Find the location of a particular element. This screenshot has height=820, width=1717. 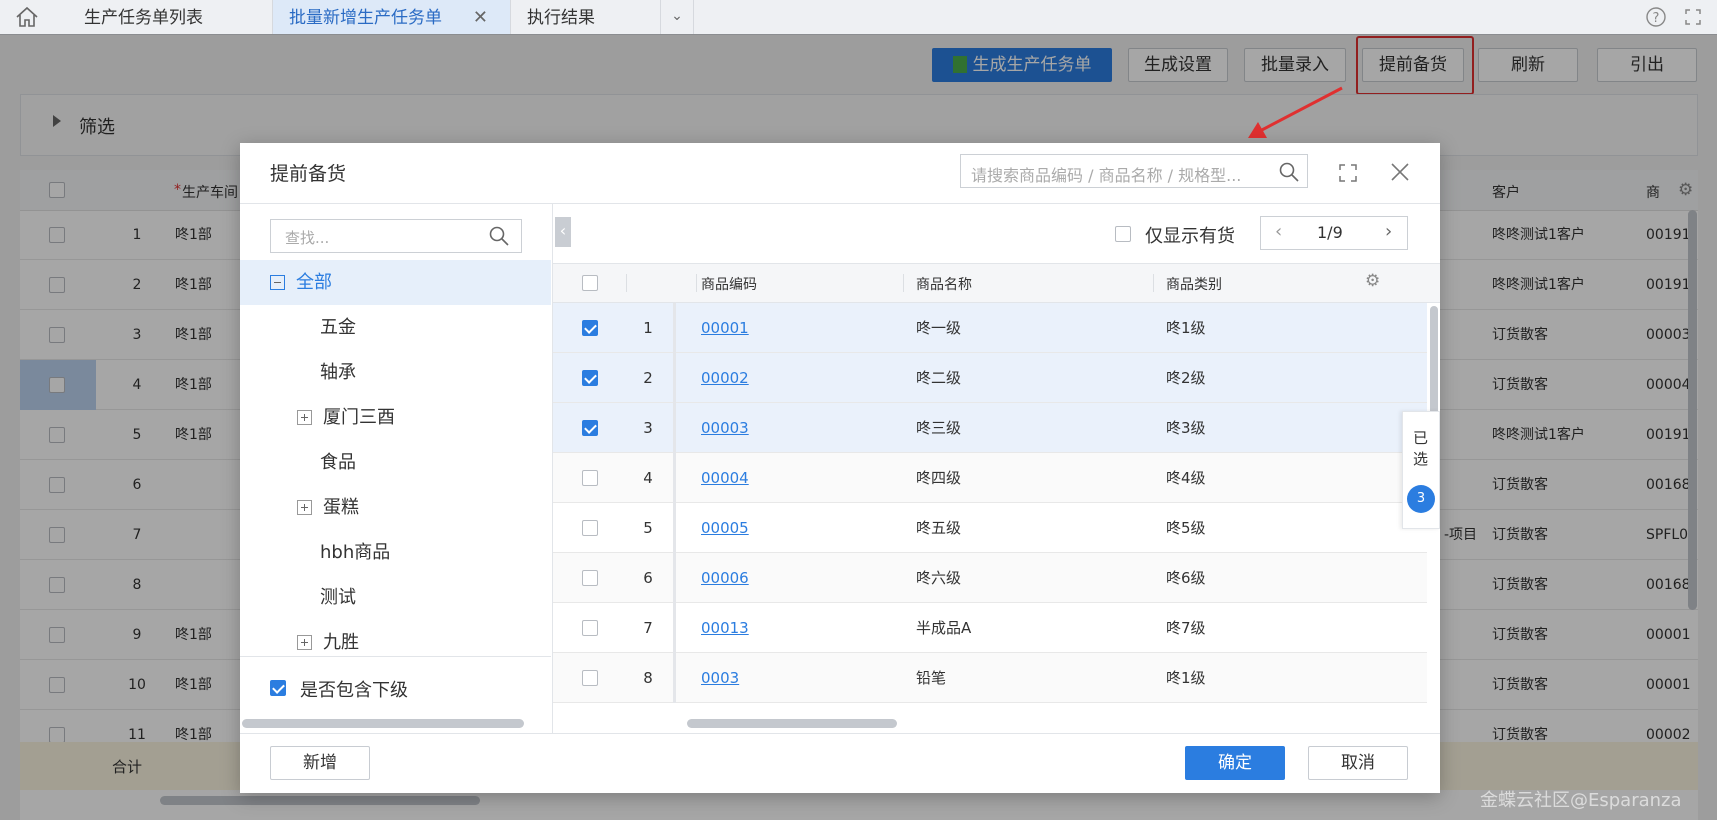

tree-item: 轴承 is located at coordinates (395, 372).